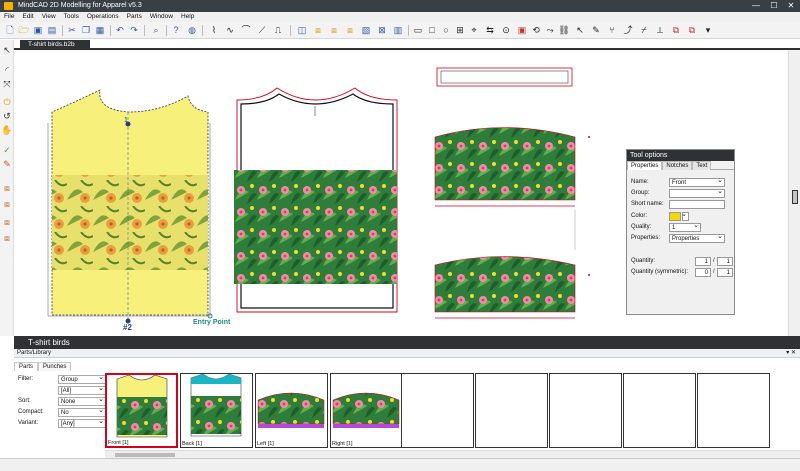  Describe the element at coordinates (725, 261) in the screenshot. I see `quantity-b-field: 1` at that location.